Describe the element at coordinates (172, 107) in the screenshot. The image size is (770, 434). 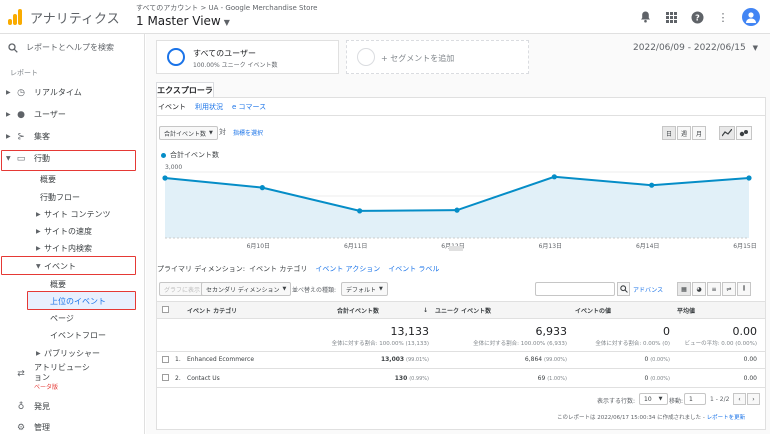
I see `tab-events: イベント` at that location.